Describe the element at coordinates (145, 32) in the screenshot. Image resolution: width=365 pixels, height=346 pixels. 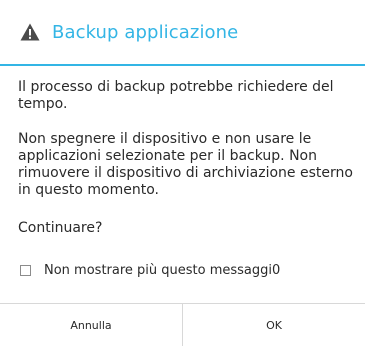
I see `dialog-title: Backup applicazione` at that location.